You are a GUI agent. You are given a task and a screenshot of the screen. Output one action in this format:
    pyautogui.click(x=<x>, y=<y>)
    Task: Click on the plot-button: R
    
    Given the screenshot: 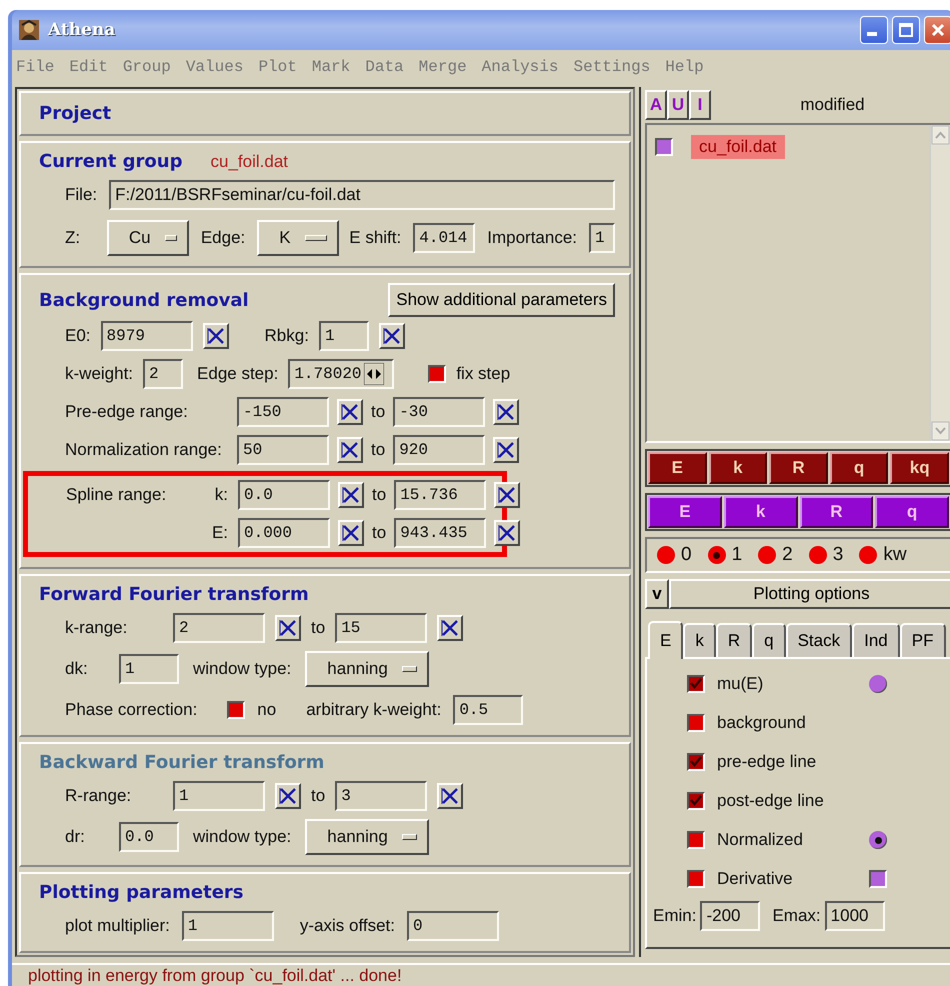 What is the action you would take?
    pyautogui.click(x=798, y=468)
    